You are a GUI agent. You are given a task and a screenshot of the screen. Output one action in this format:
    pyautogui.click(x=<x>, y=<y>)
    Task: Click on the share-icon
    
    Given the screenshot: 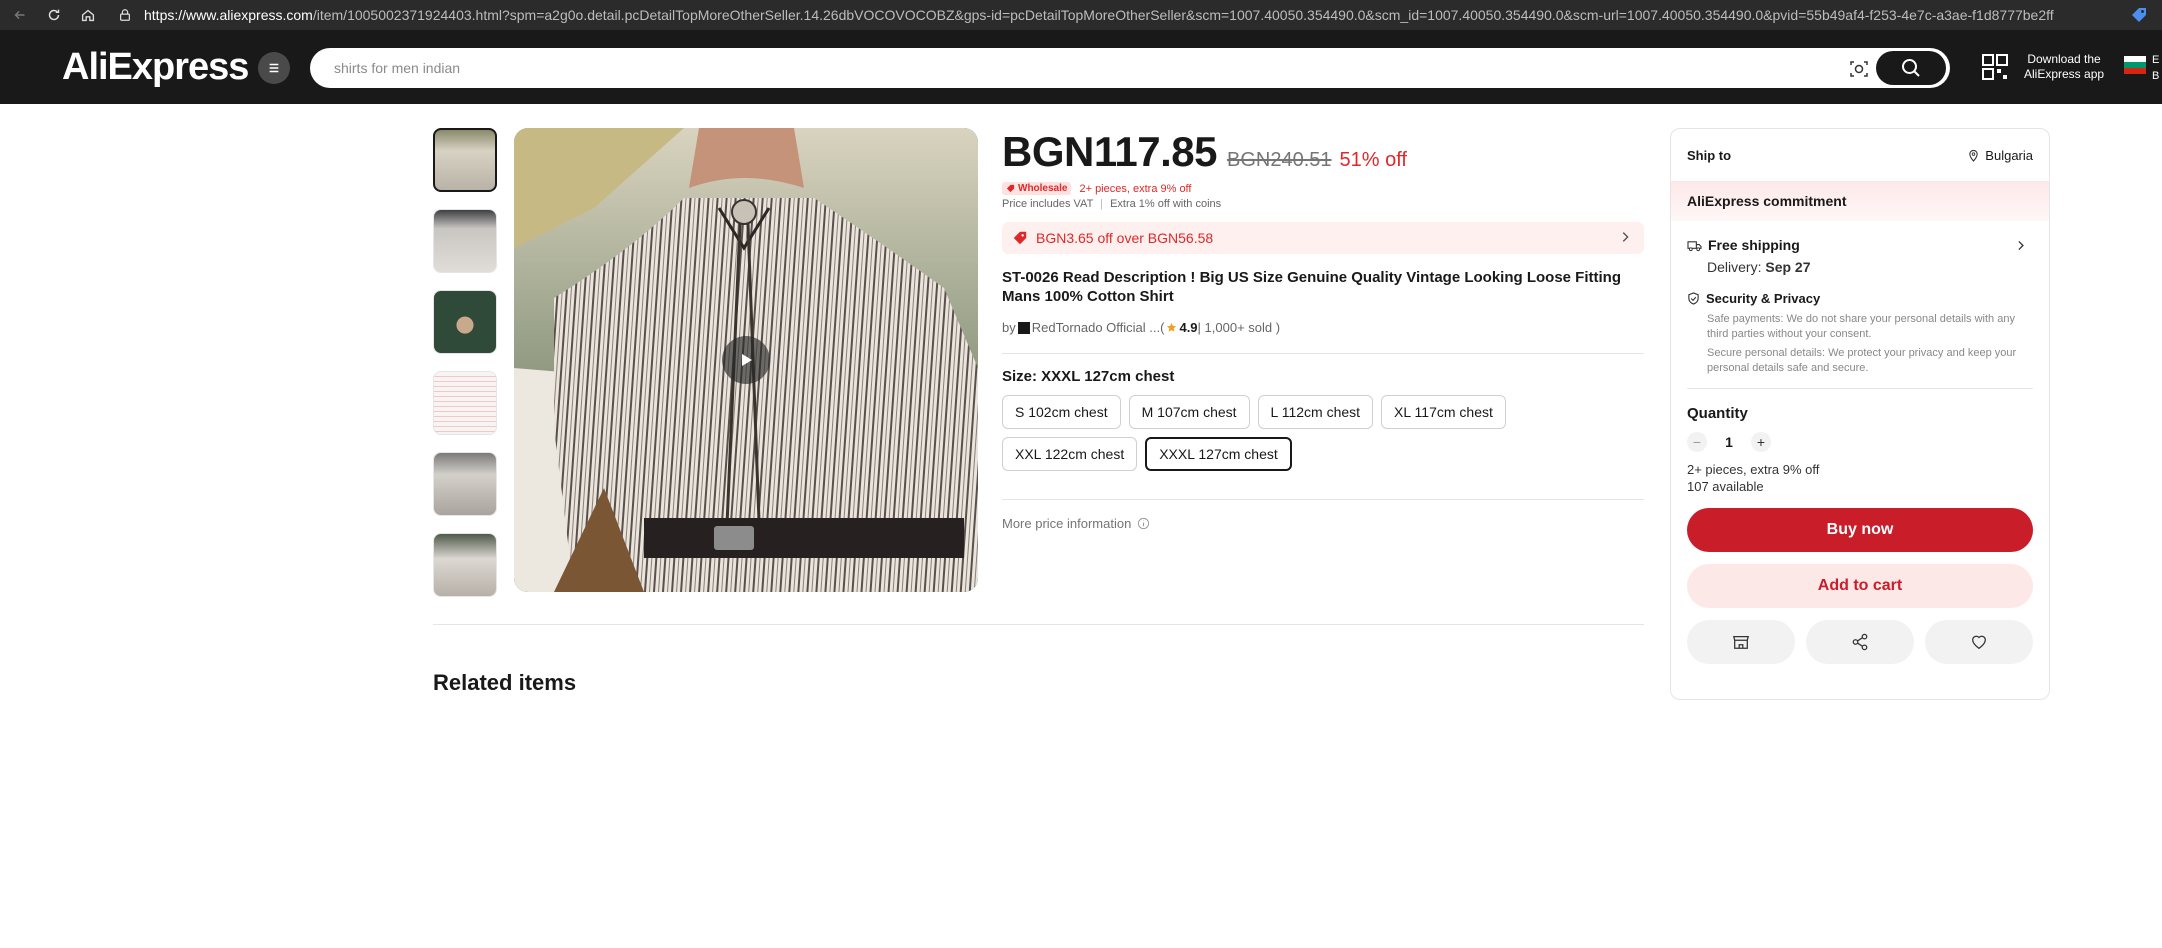 What is the action you would take?
    pyautogui.click(x=1860, y=642)
    